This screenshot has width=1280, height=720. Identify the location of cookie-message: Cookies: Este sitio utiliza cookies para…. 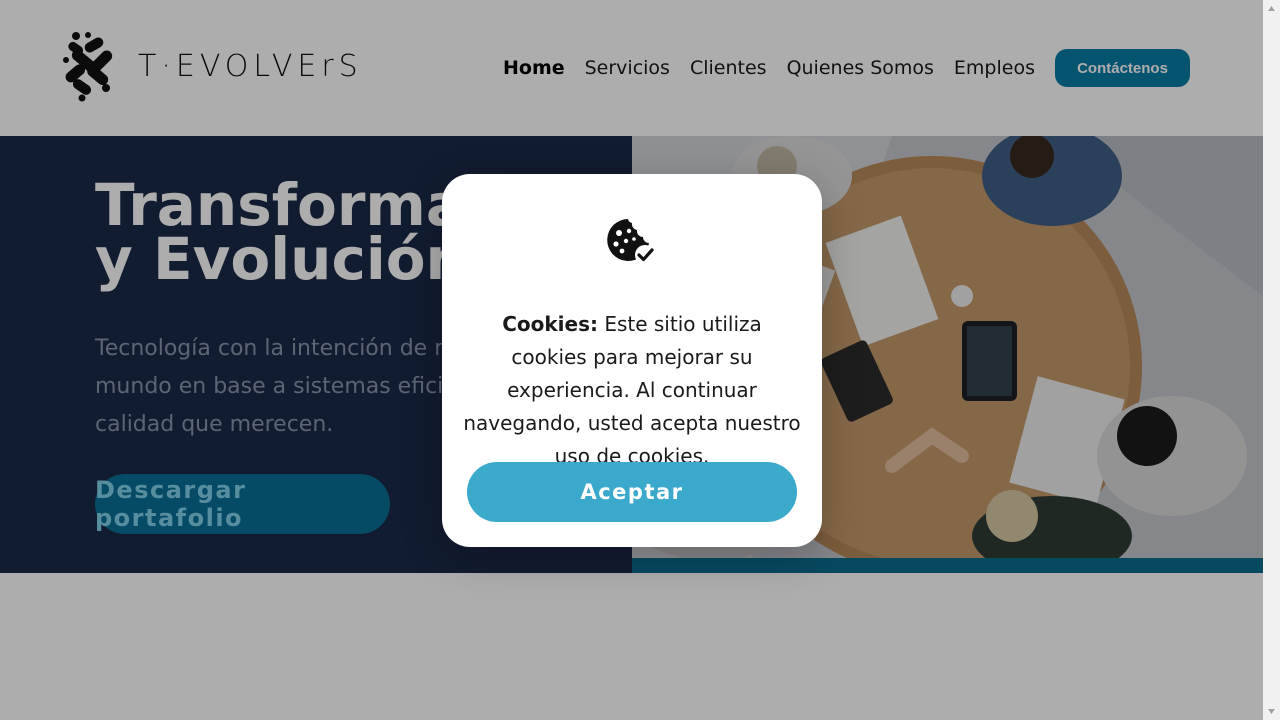
(632, 390).